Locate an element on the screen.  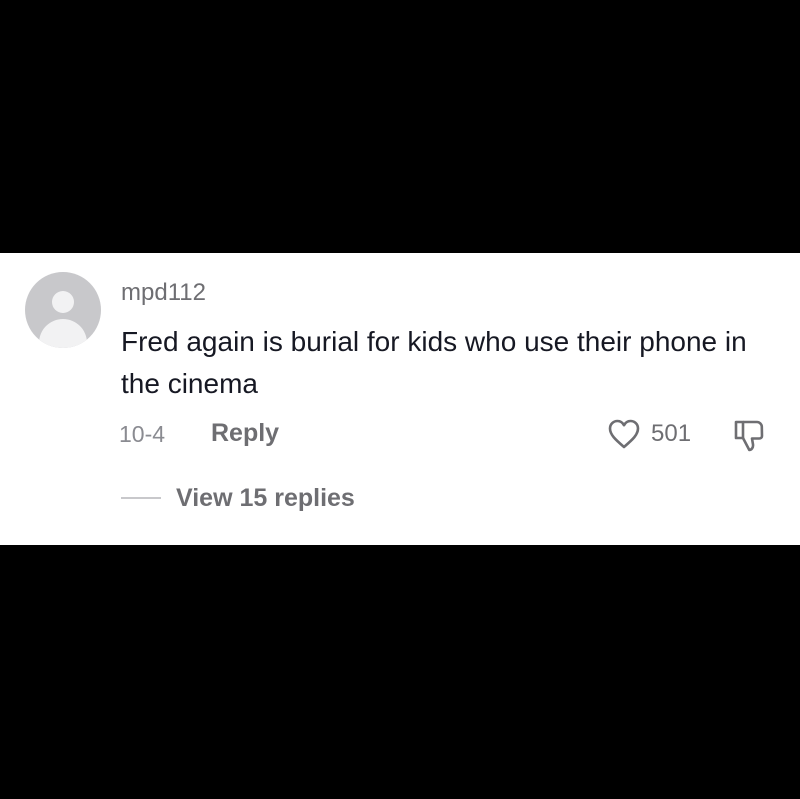
comment-date: 10-4 is located at coordinates (142, 434).